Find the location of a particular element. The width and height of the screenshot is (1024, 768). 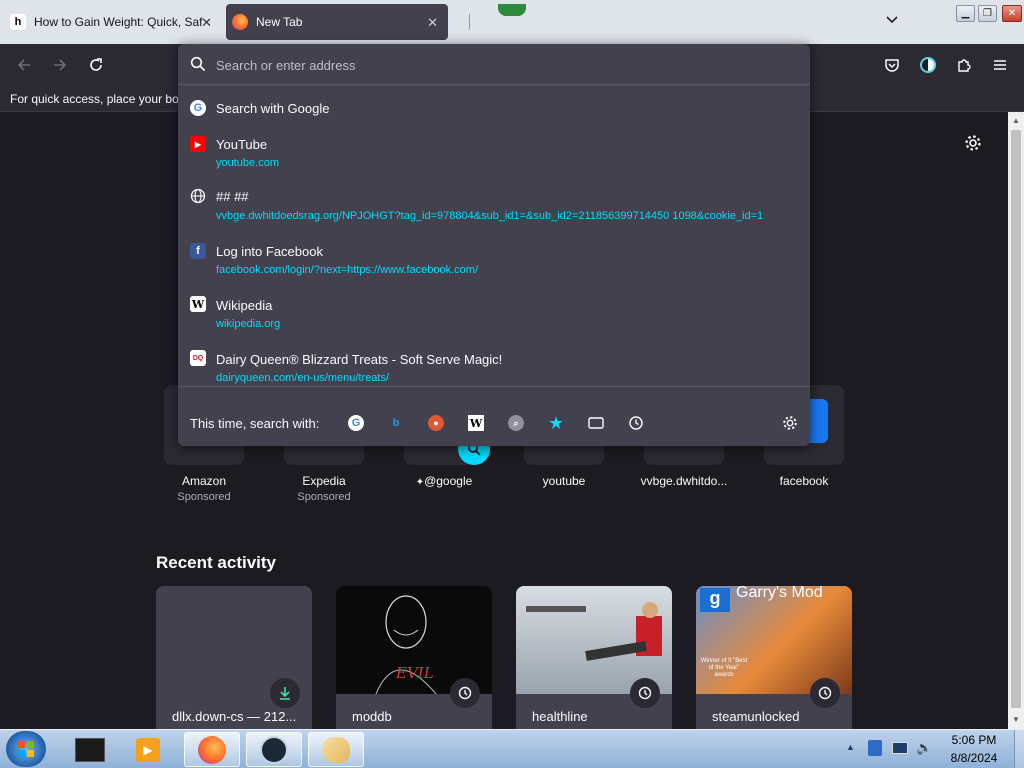

pocket-icon is located at coordinates (892, 65).